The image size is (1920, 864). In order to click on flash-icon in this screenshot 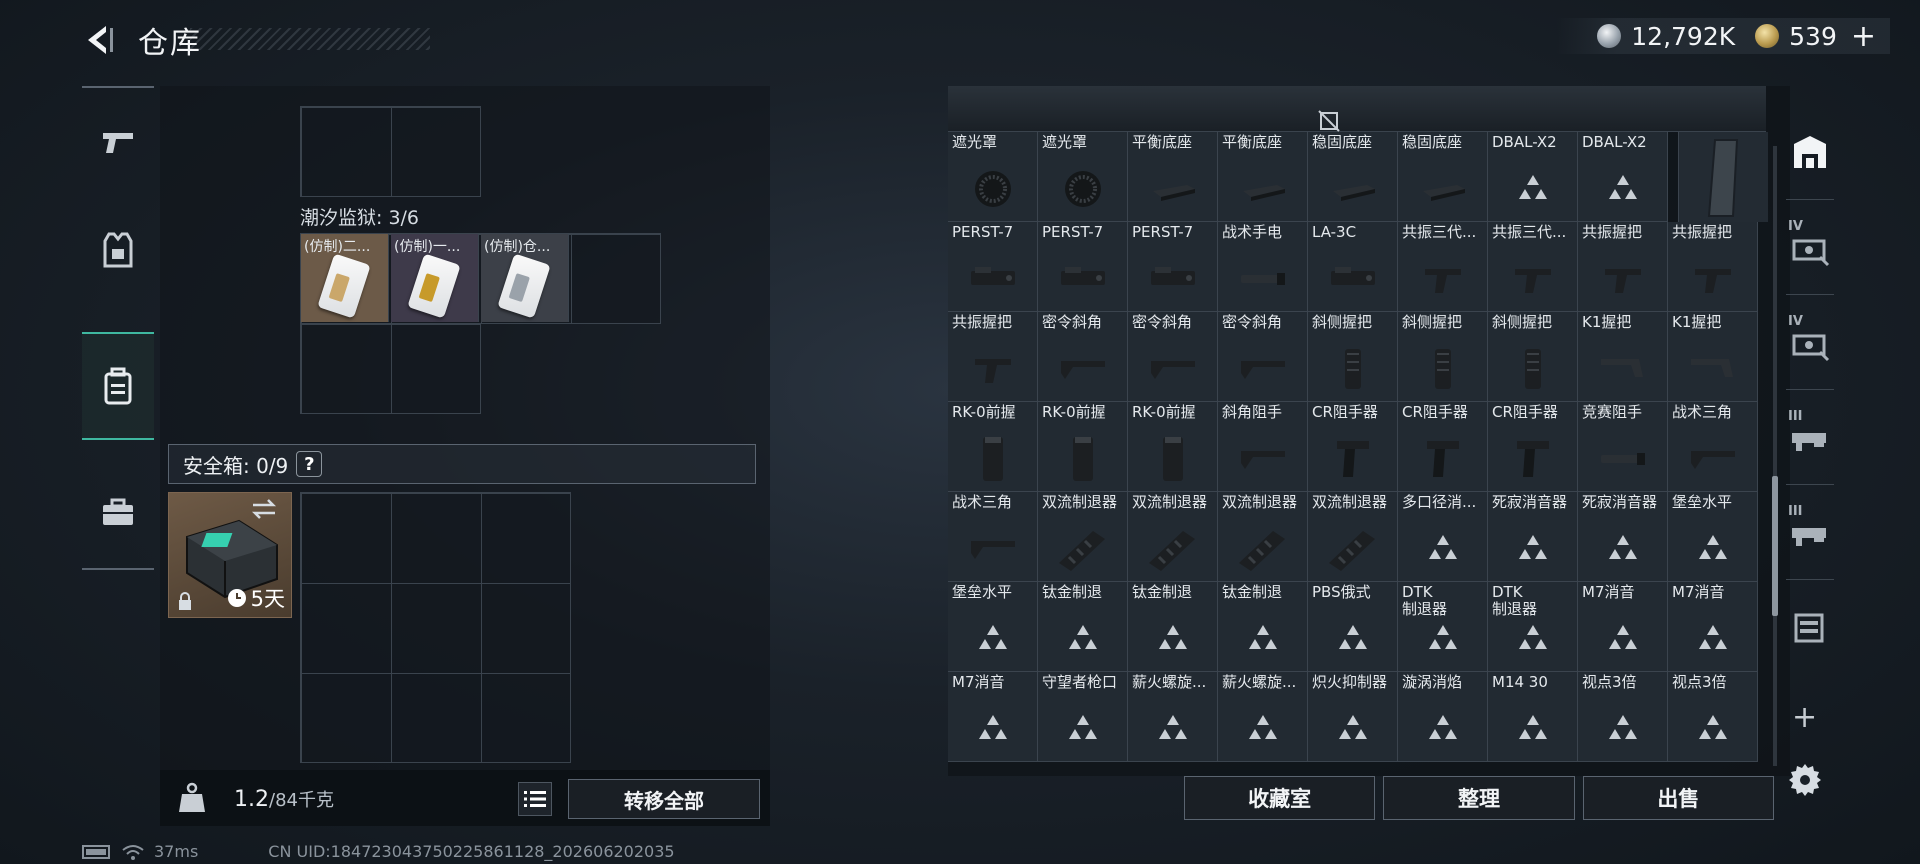, I will do `click(1622, 459)`.